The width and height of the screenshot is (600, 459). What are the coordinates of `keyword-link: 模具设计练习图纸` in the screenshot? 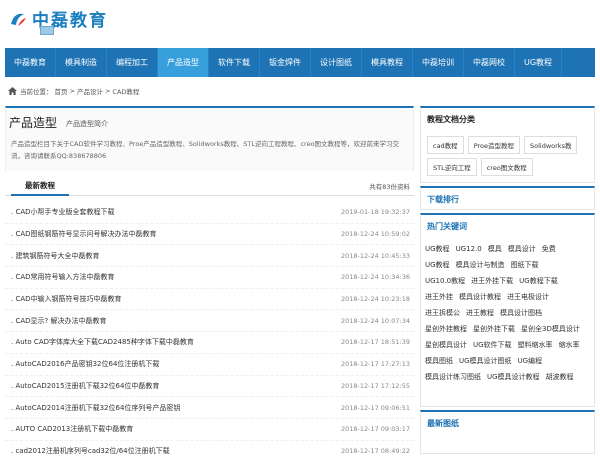 It's located at (453, 377).